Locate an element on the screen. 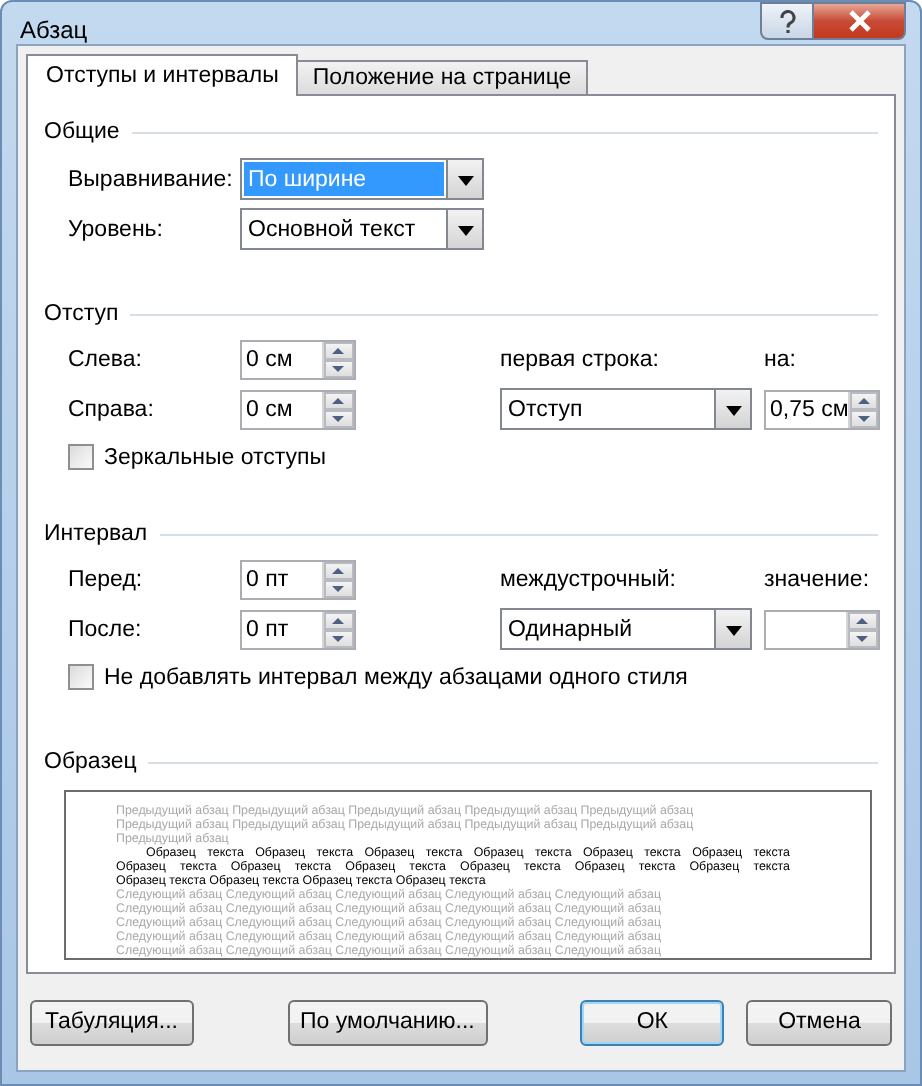  field-label: междустрочный: is located at coordinates (589, 580).